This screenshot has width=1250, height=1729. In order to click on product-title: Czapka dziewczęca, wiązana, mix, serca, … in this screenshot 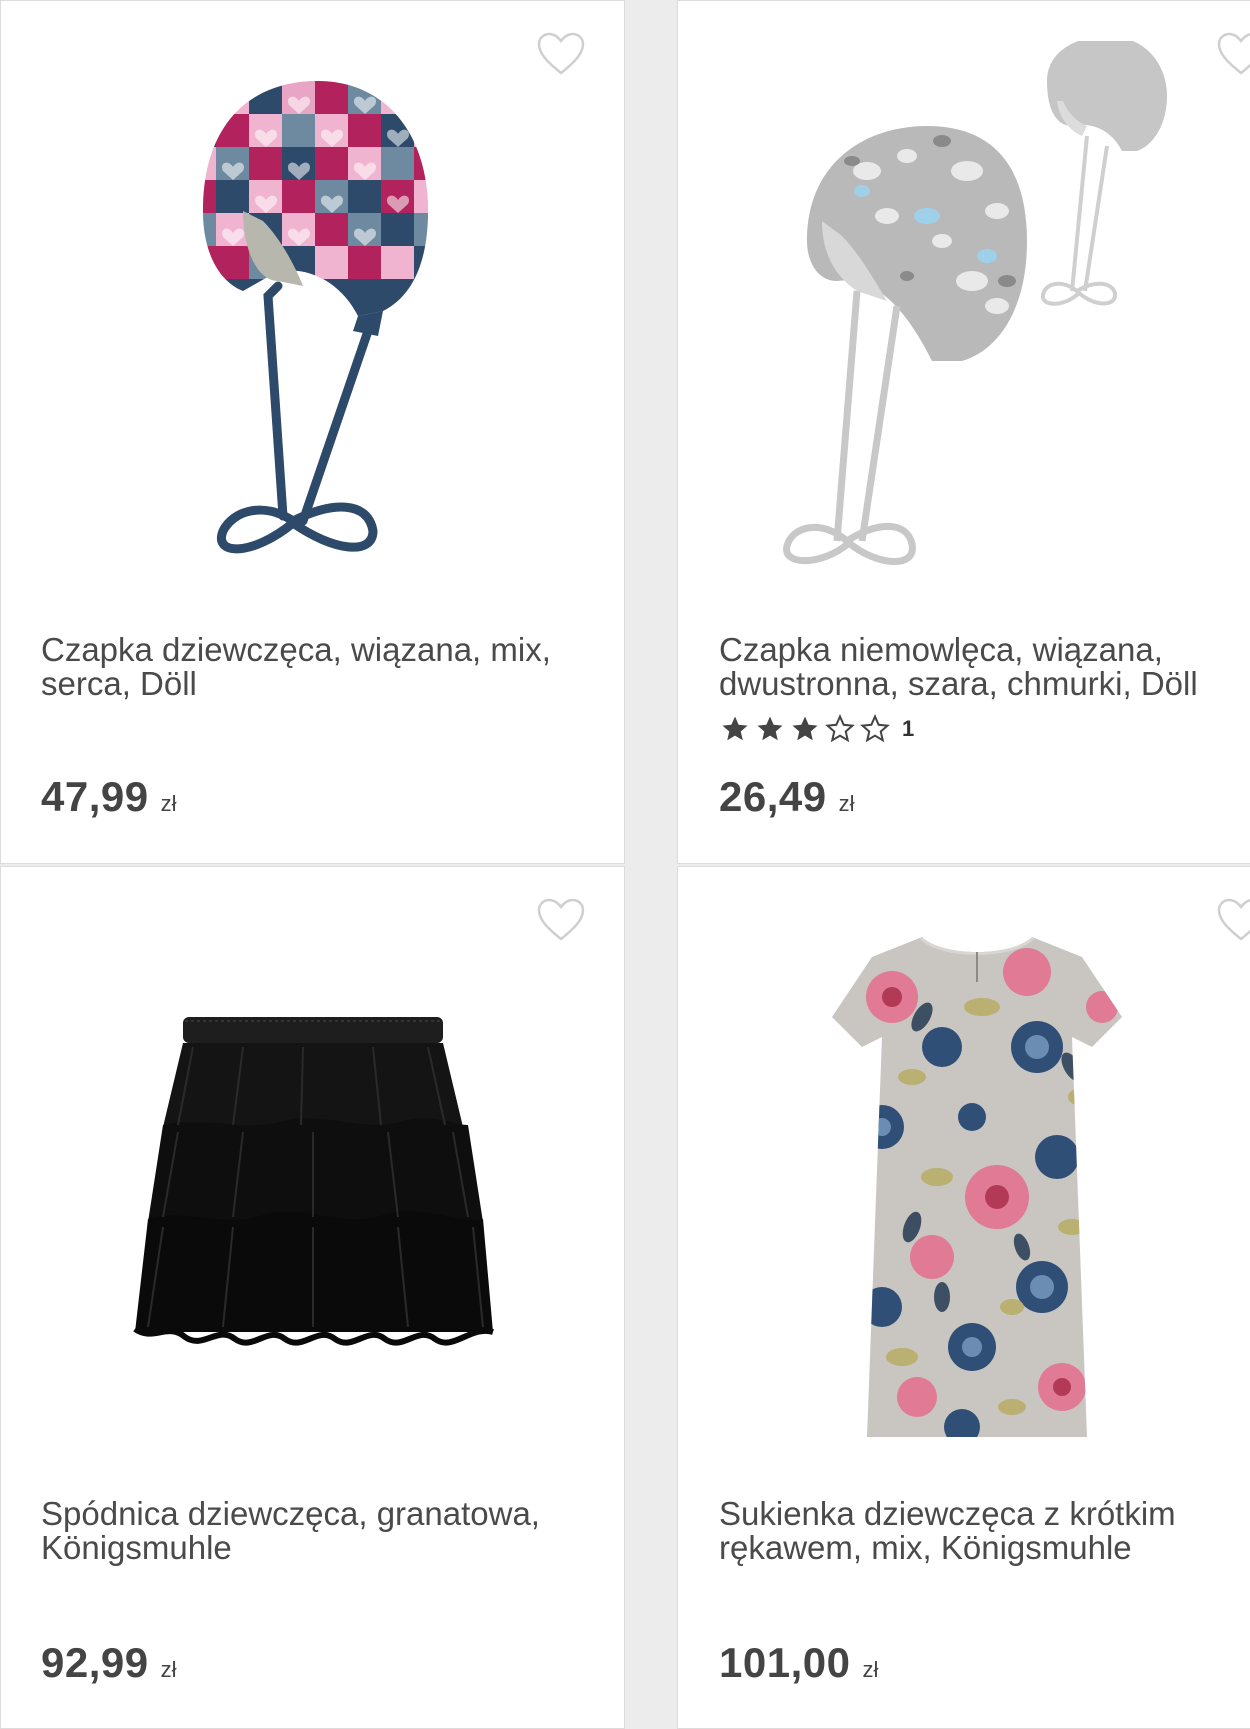, I will do `click(321, 667)`.